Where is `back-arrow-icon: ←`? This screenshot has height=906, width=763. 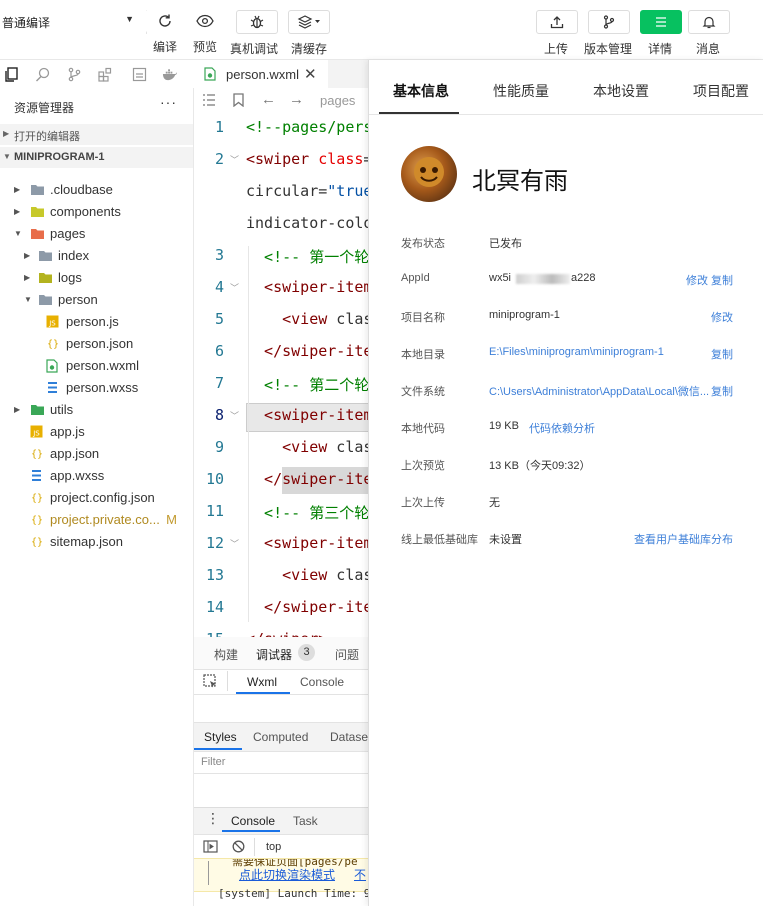 back-arrow-icon: ← is located at coordinates (268, 99).